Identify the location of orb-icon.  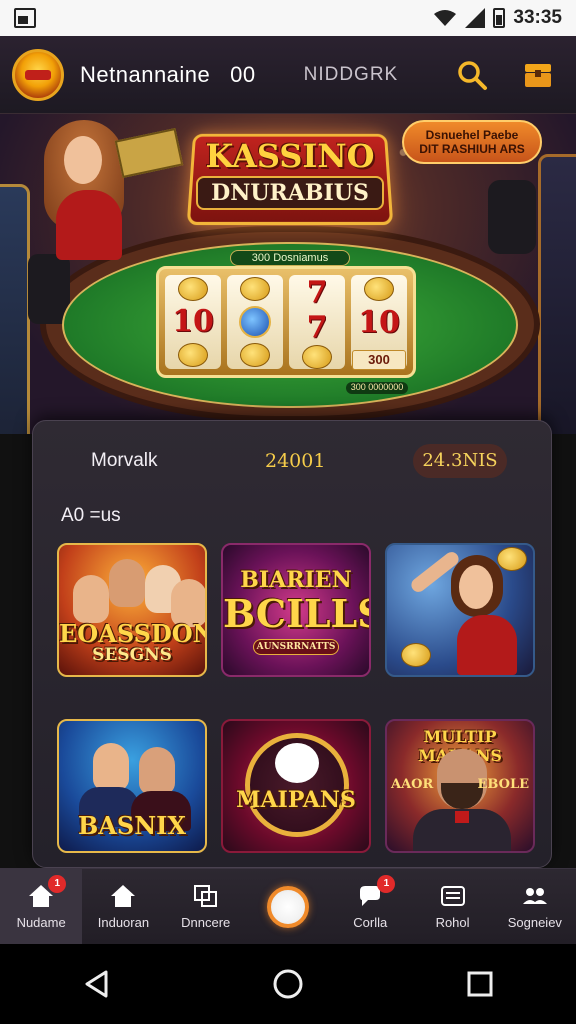
(255, 321).